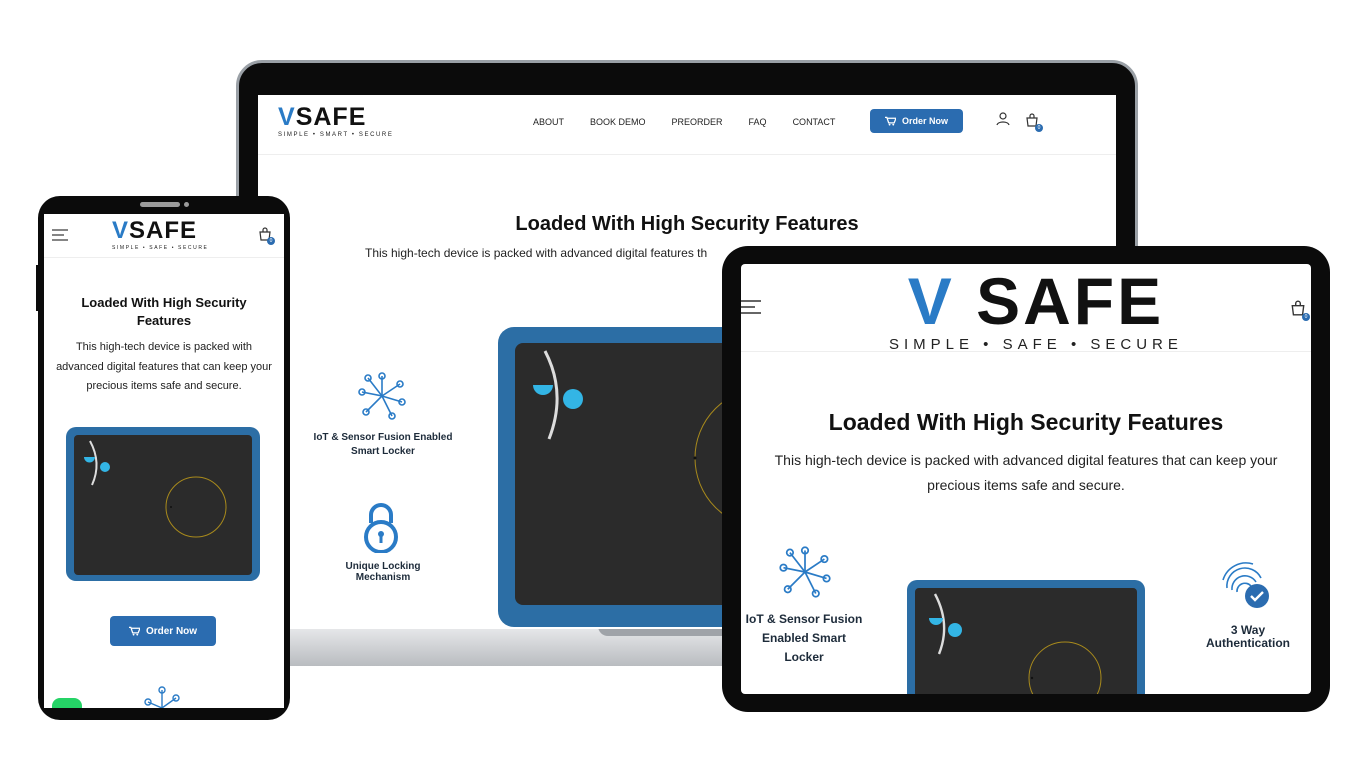 The width and height of the screenshot is (1366, 768). I want to click on phone-side-button, so click(38, 288).